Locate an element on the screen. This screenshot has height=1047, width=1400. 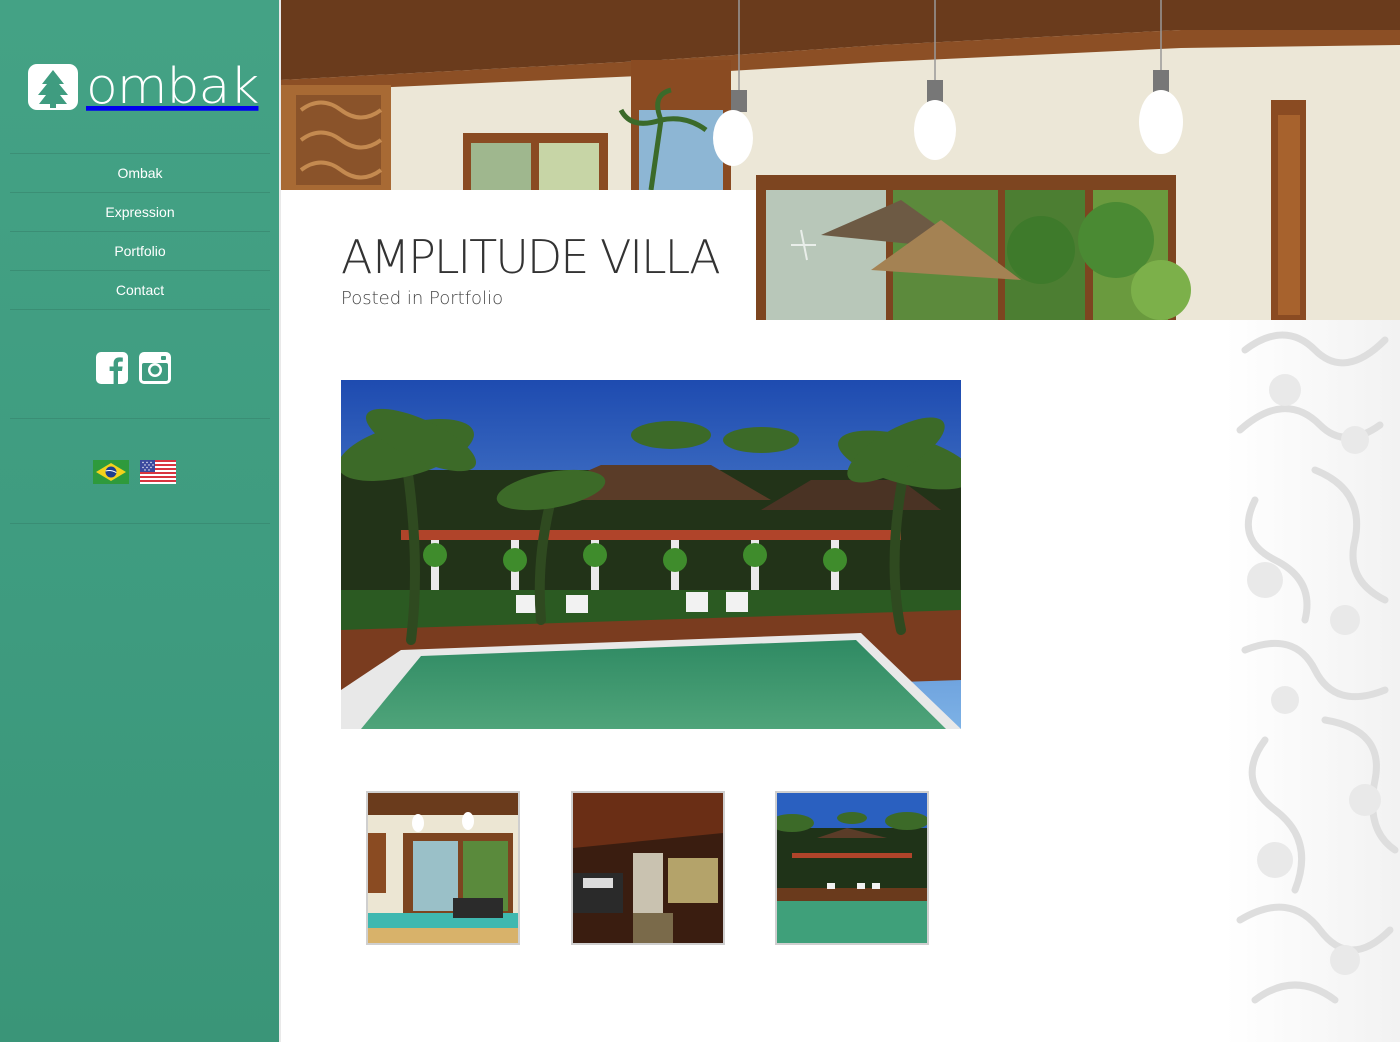
instagram-icon is located at coordinates (155, 368).